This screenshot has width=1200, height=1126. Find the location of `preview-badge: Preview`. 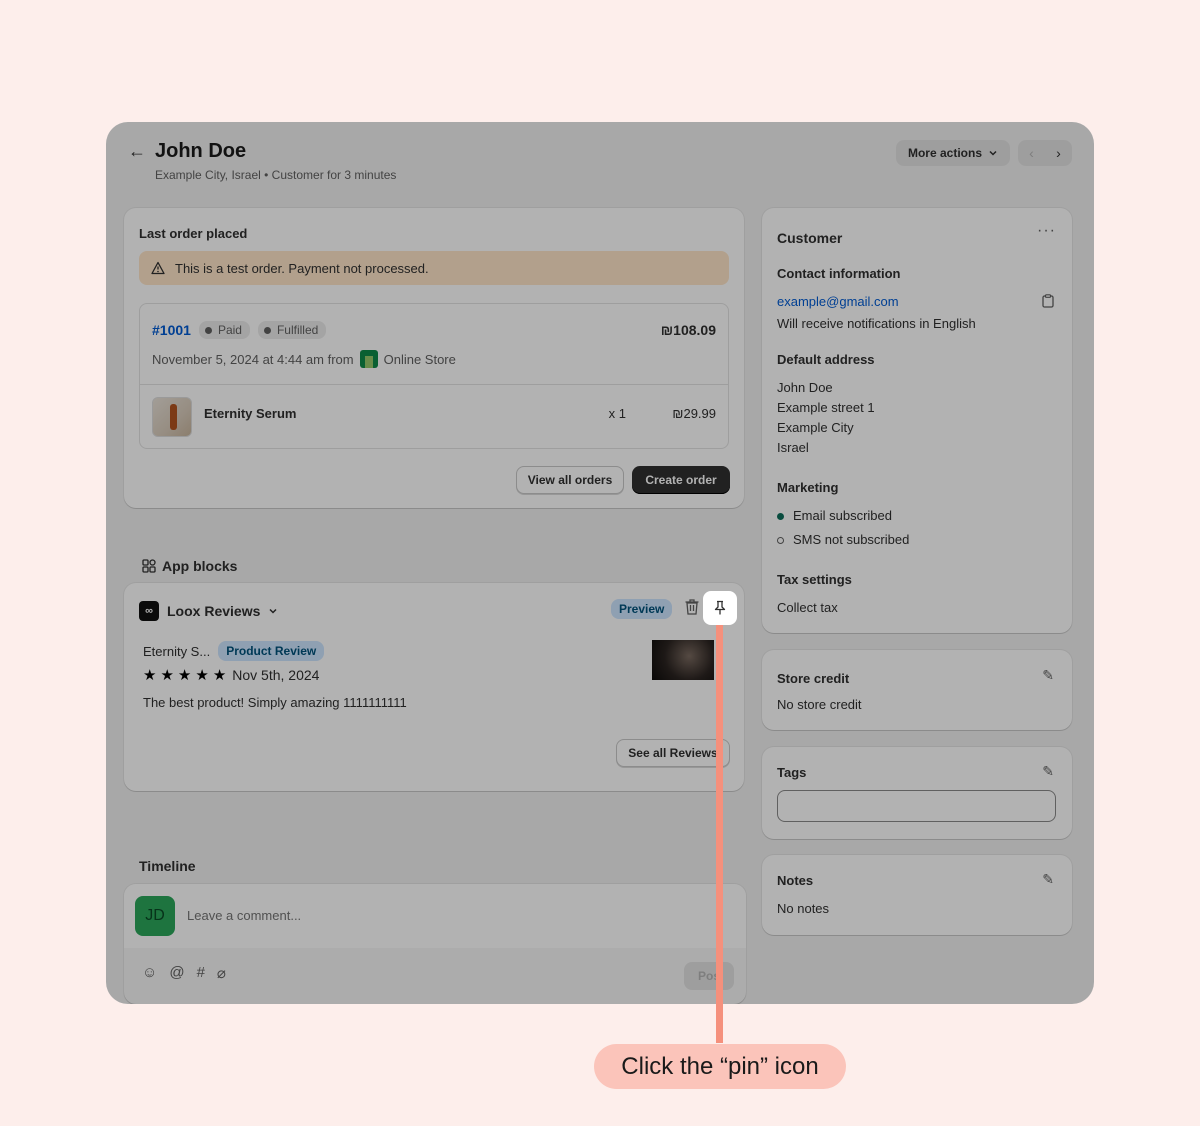

preview-badge: Preview is located at coordinates (642, 609).